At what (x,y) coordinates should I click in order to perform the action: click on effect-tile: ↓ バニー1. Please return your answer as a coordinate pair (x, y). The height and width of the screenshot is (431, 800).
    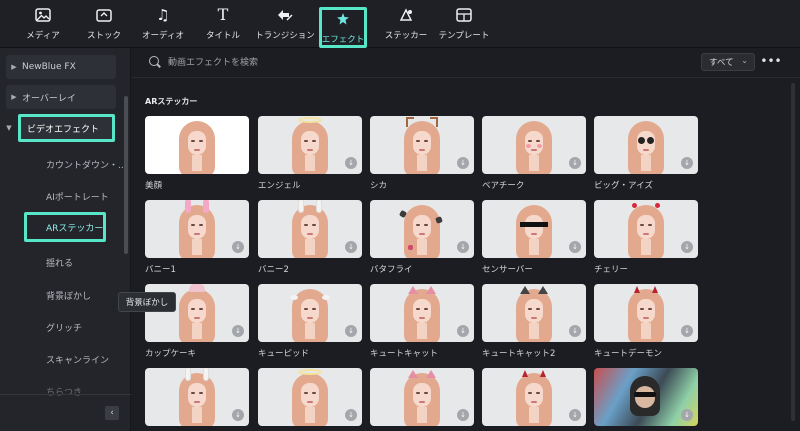
    Looking at the image, I should click on (197, 237).